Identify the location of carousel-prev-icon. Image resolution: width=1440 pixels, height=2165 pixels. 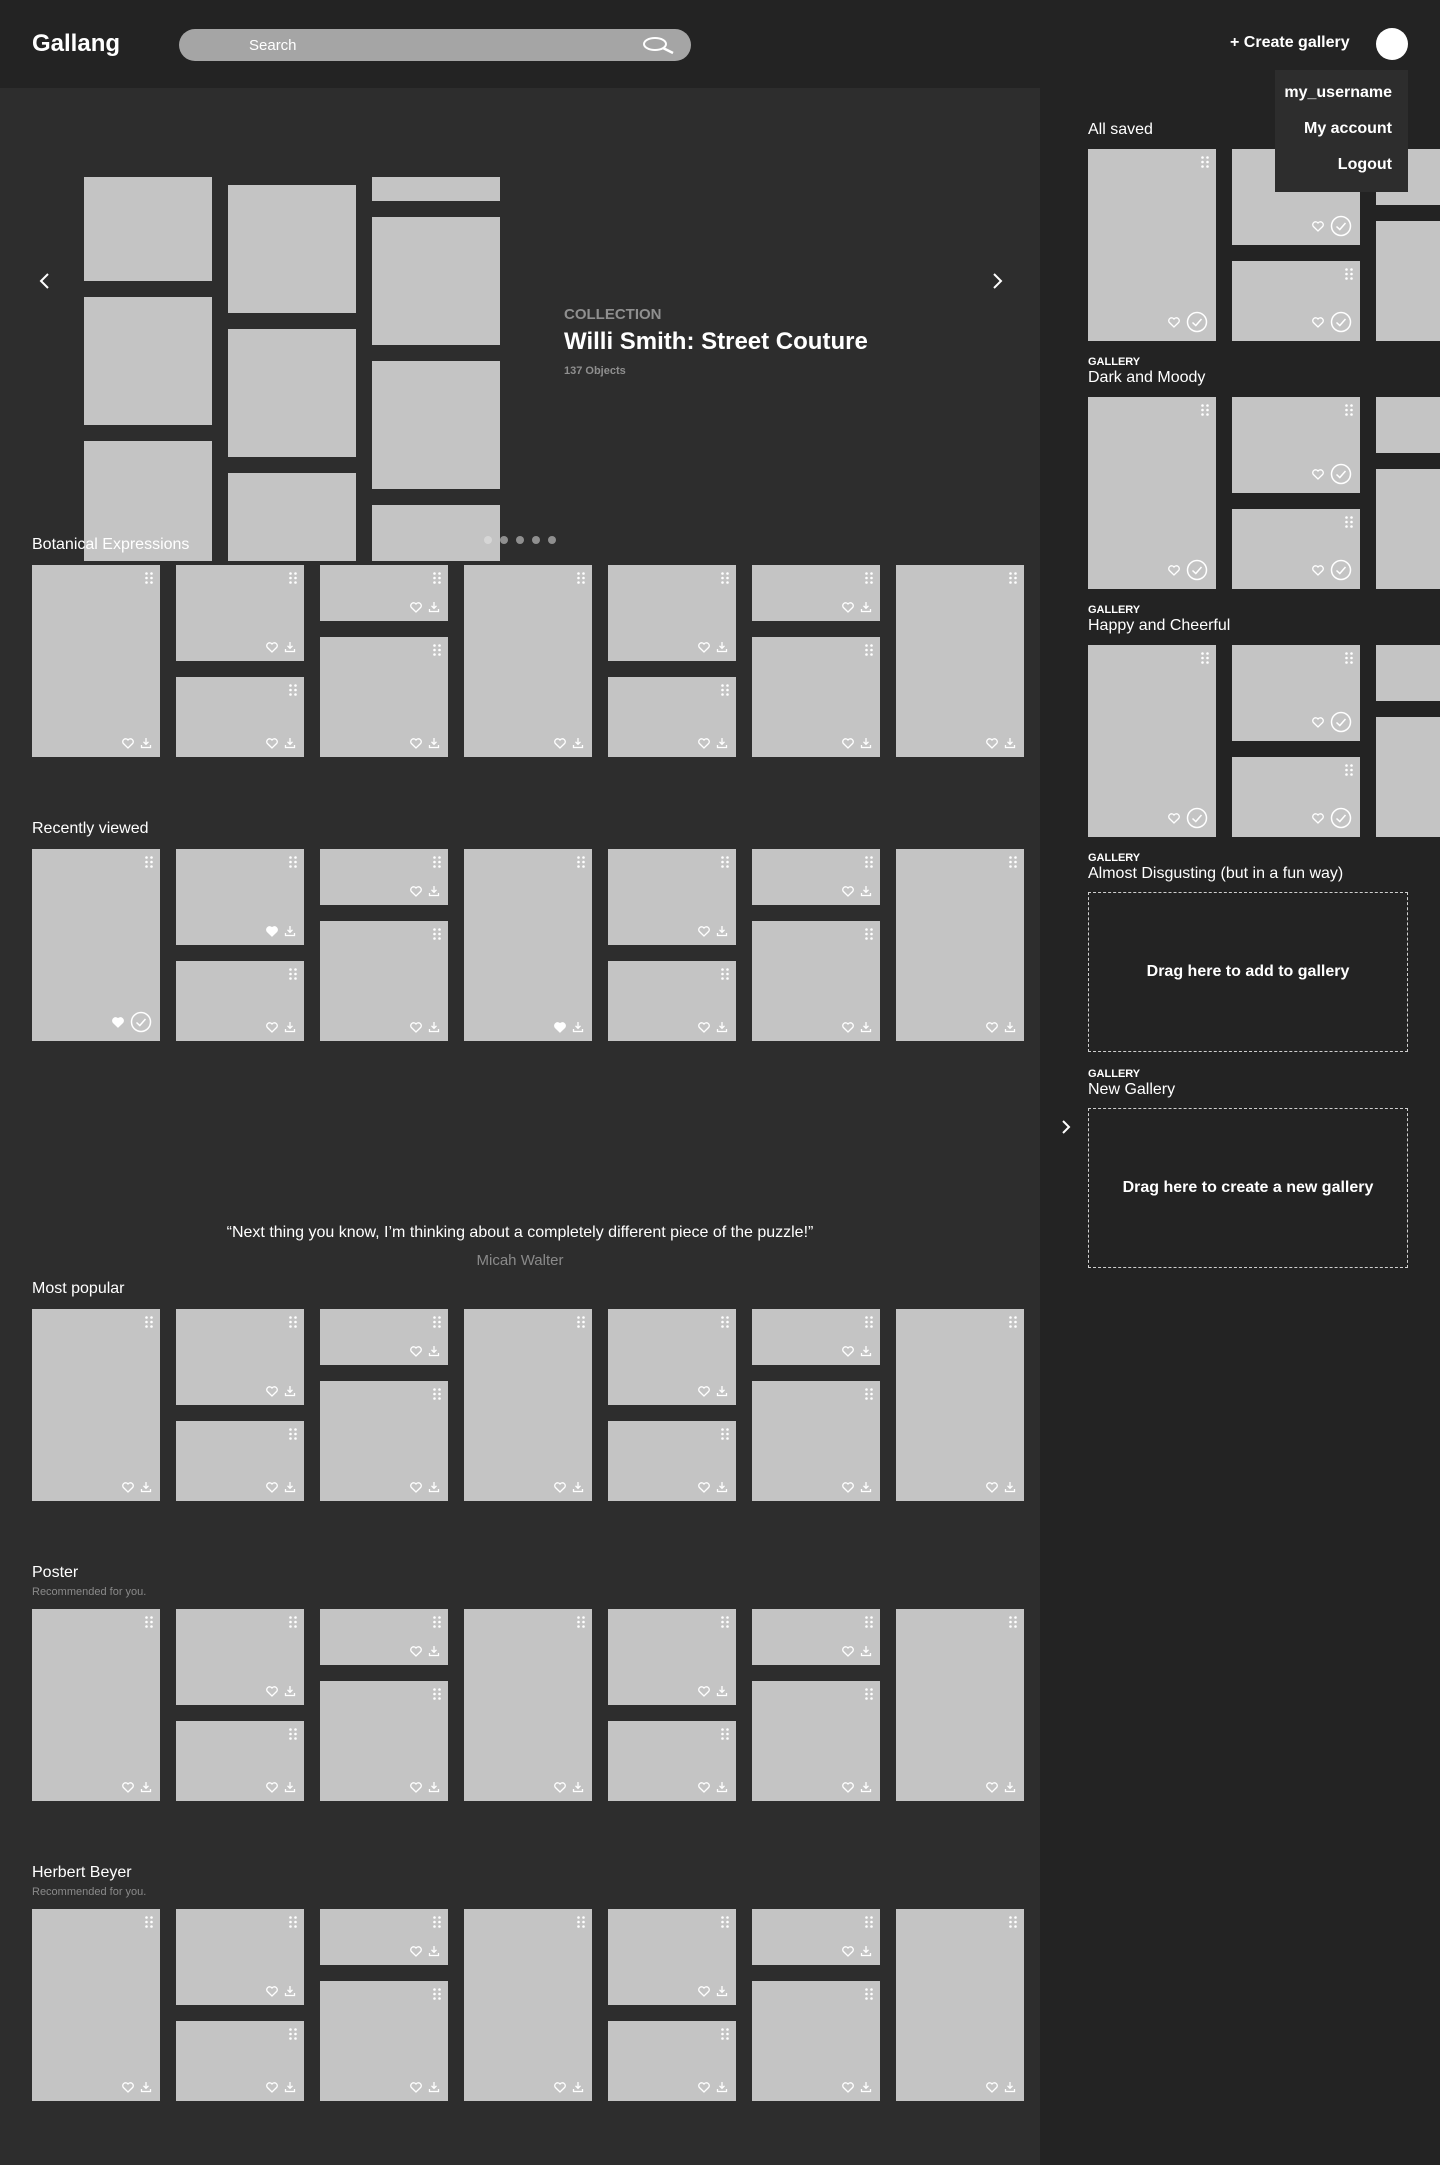
(45, 281).